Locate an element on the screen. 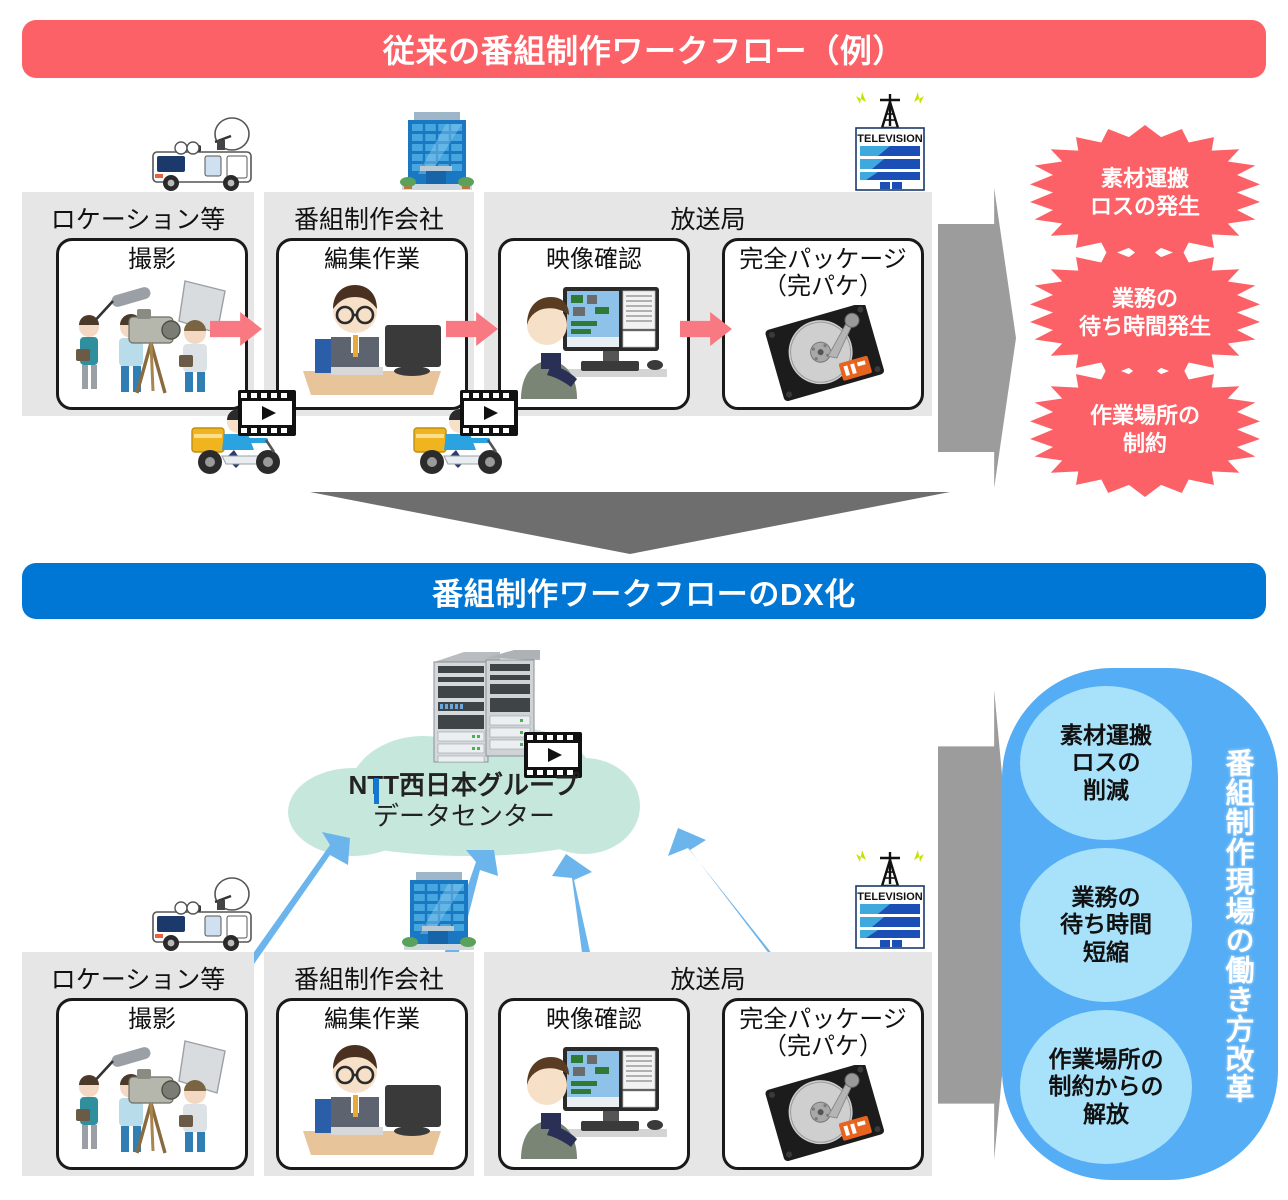 This screenshot has height=1200, width=1288. card-title-editing-bottom: 編集作業 is located at coordinates (372, 1019).